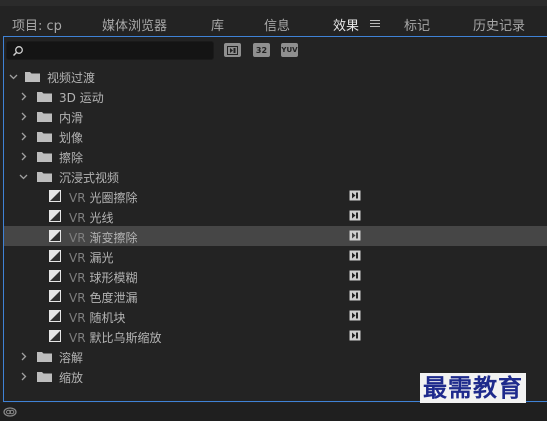 The image size is (547, 421). I want to click on effect-label: 光圈擦除, so click(113, 198).